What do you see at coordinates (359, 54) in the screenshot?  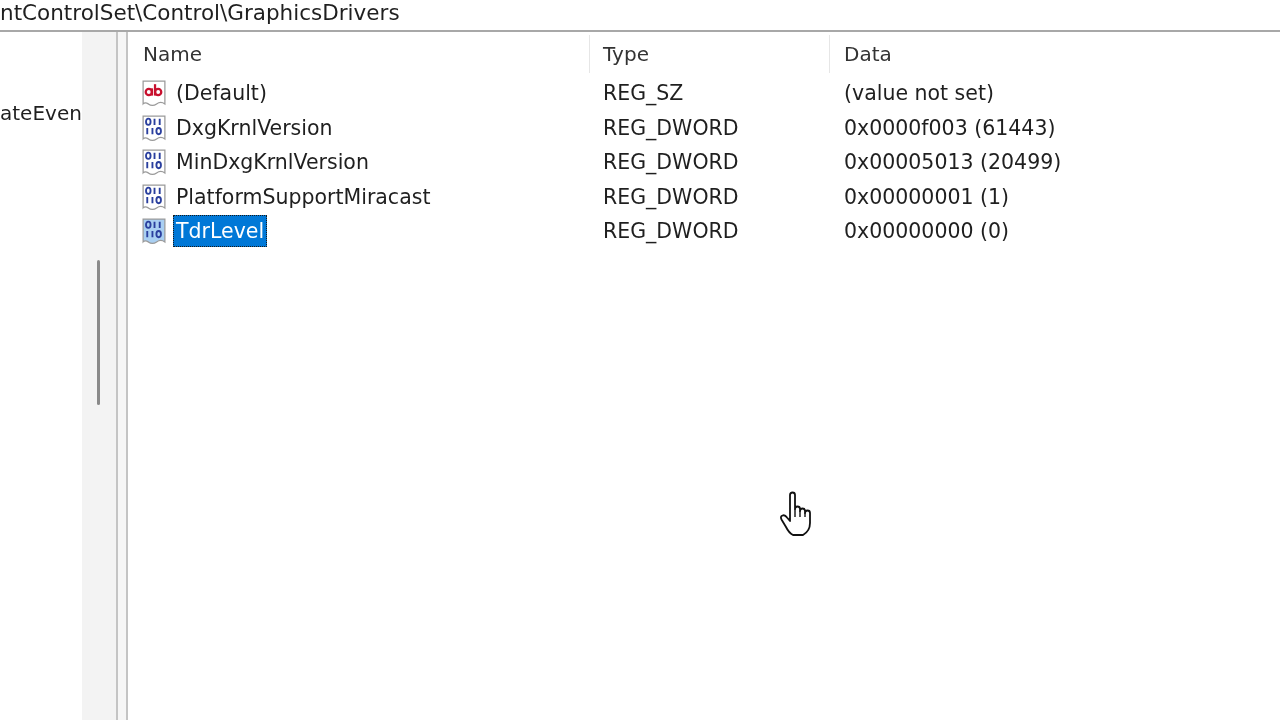 I see `column-header: Name` at bounding box center [359, 54].